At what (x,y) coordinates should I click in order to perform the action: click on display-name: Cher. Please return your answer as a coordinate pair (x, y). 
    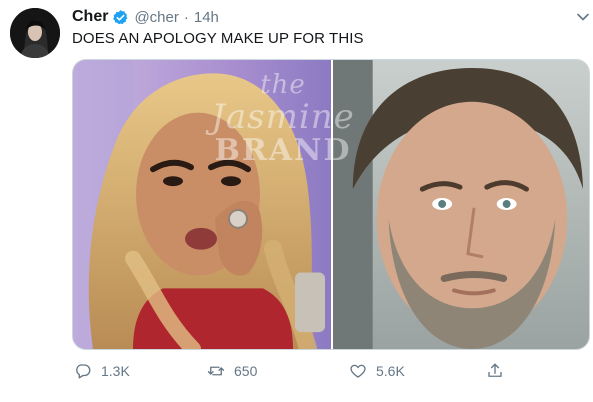
    Looking at the image, I should click on (90, 17).